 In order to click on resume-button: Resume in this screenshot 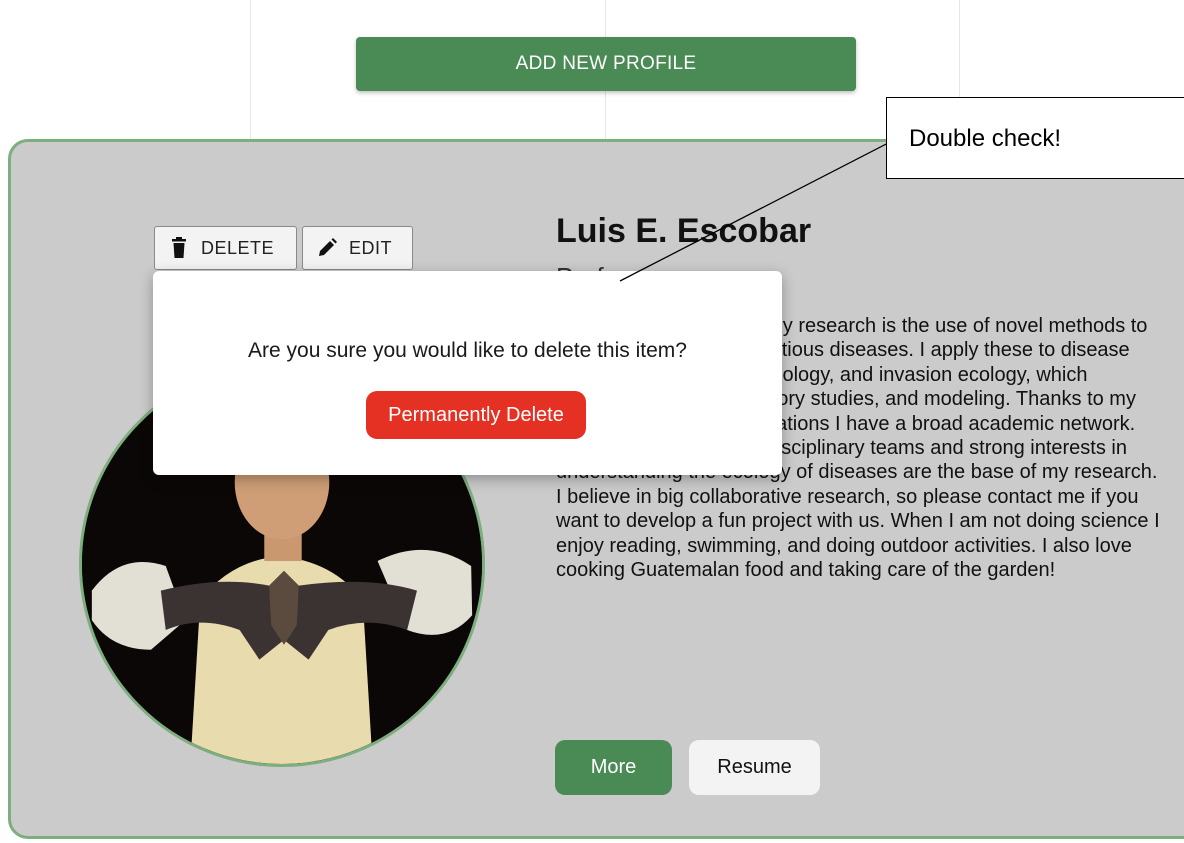, I will do `click(754, 767)`.